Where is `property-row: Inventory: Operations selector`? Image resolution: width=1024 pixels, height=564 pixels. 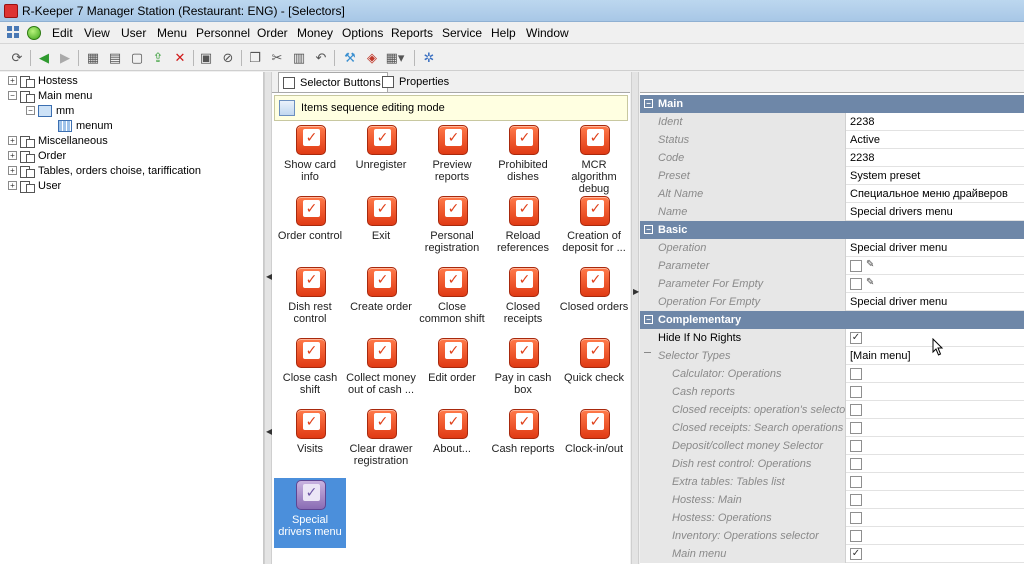 property-row: Inventory: Operations selector is located at coordinates (832, 536).